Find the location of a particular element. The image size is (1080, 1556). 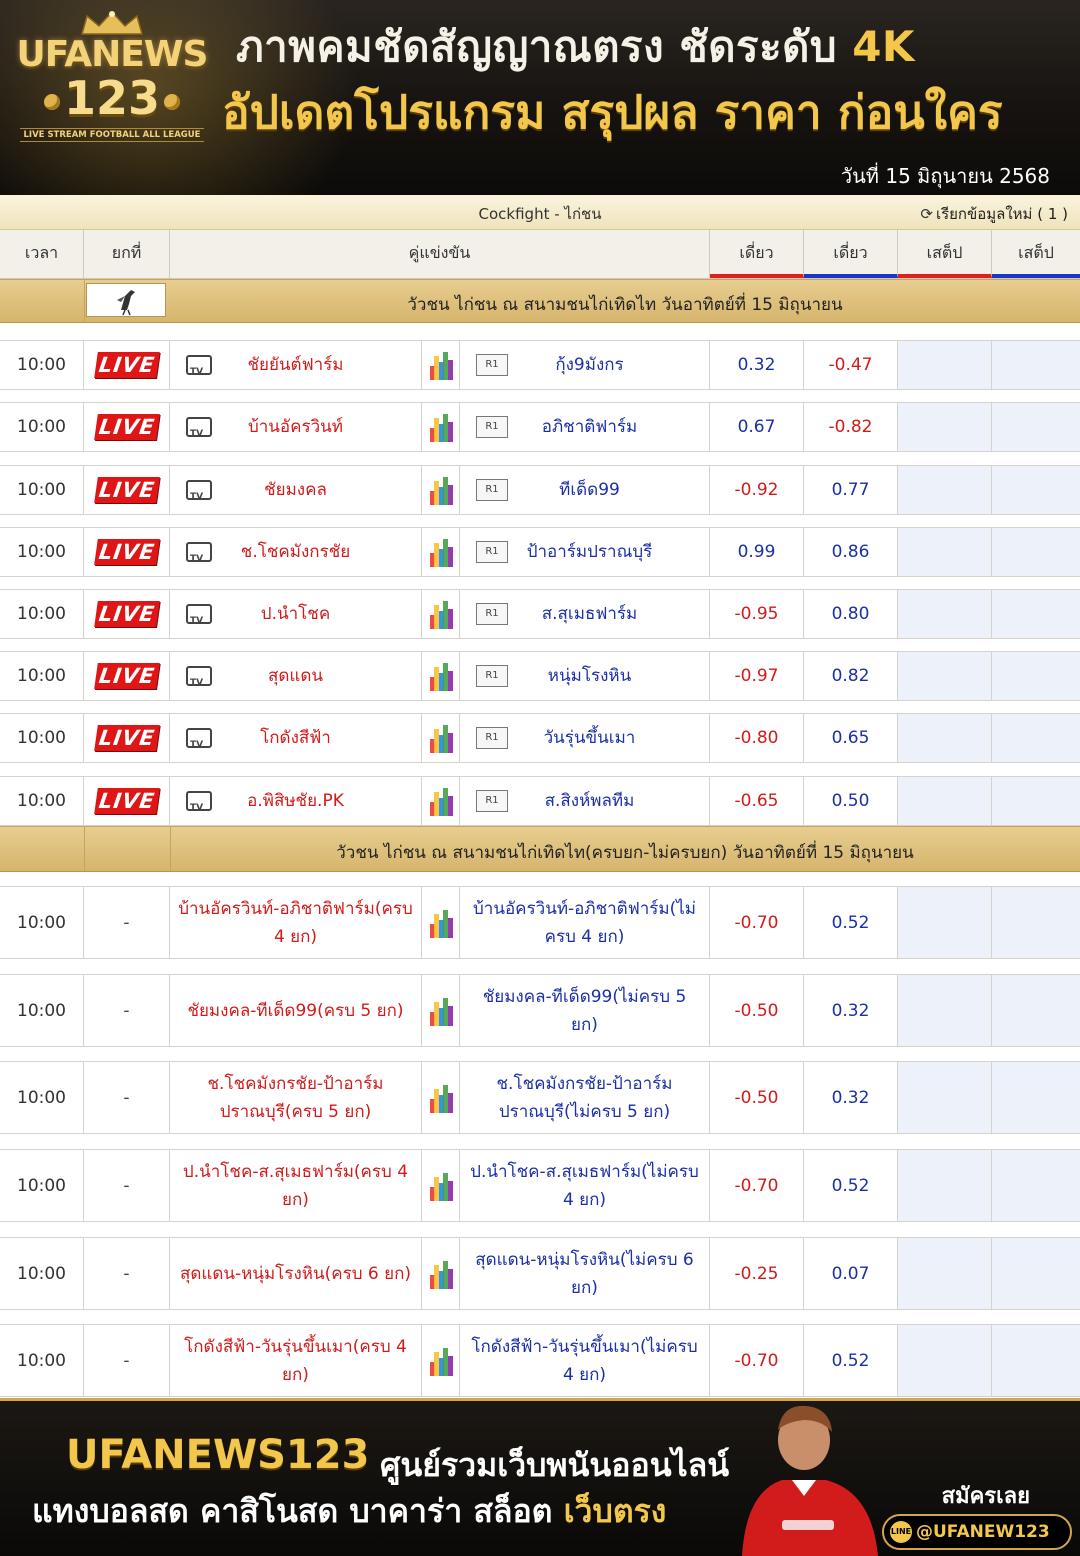

odds-away: 0.86 is located at coordinates (851, 552).